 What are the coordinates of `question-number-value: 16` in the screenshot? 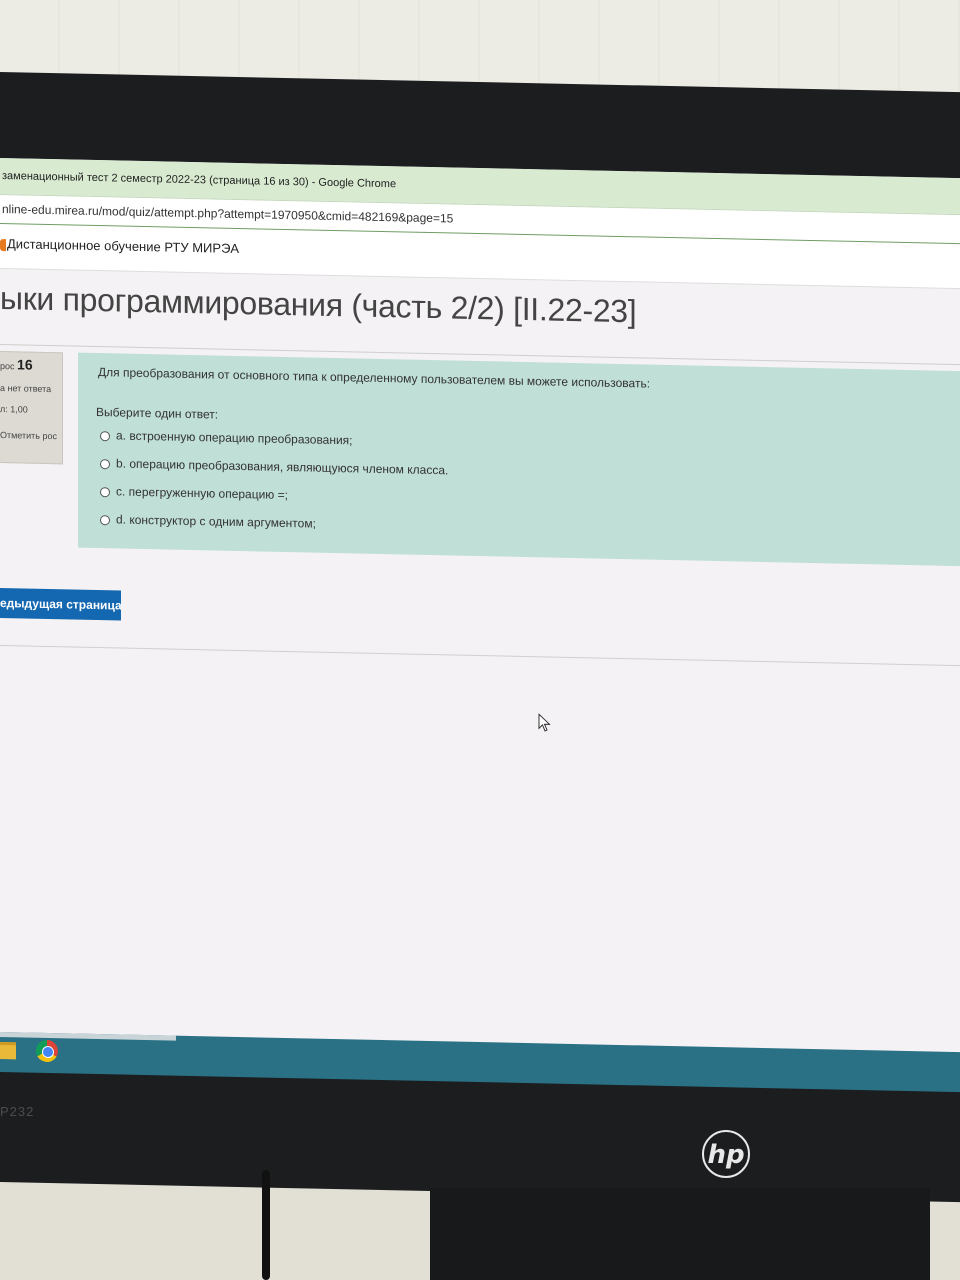 It's located at (25, 364).